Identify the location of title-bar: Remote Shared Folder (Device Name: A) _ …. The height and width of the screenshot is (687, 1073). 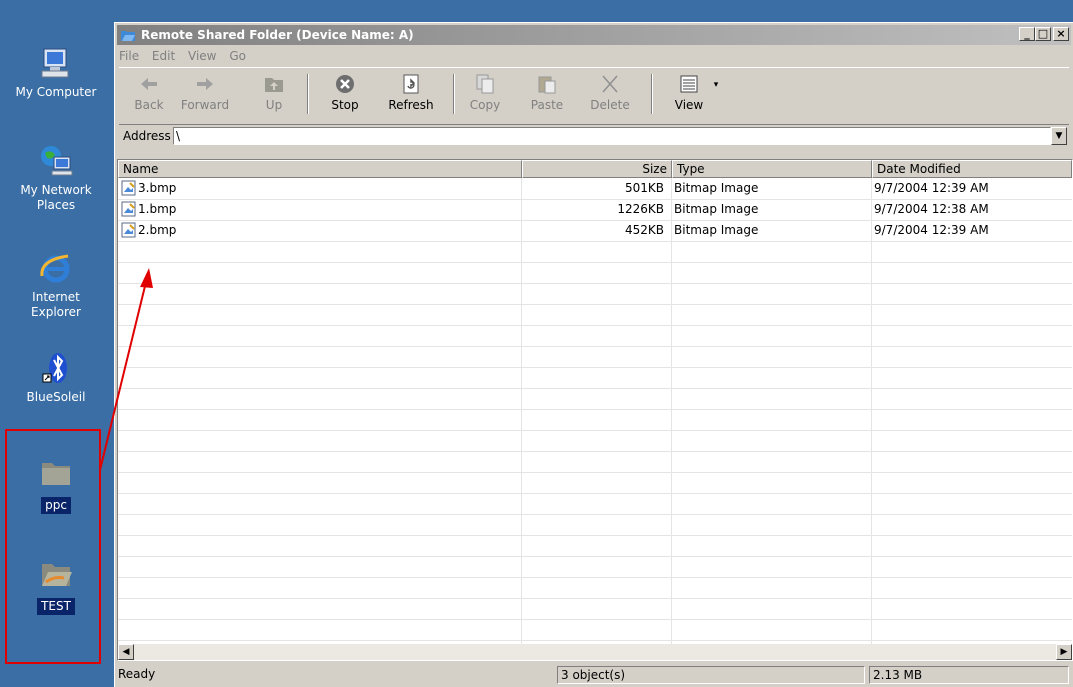
(594, 35).